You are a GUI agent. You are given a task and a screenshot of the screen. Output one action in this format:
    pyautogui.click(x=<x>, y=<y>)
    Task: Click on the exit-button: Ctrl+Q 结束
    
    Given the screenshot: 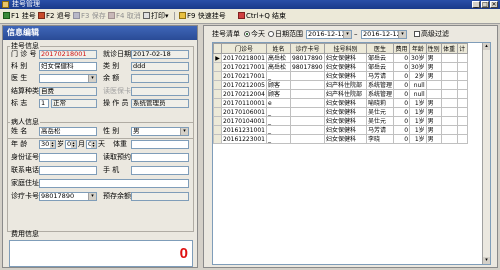 What is the action you would take?
    pyautogui.click(x=262, y=16)
    